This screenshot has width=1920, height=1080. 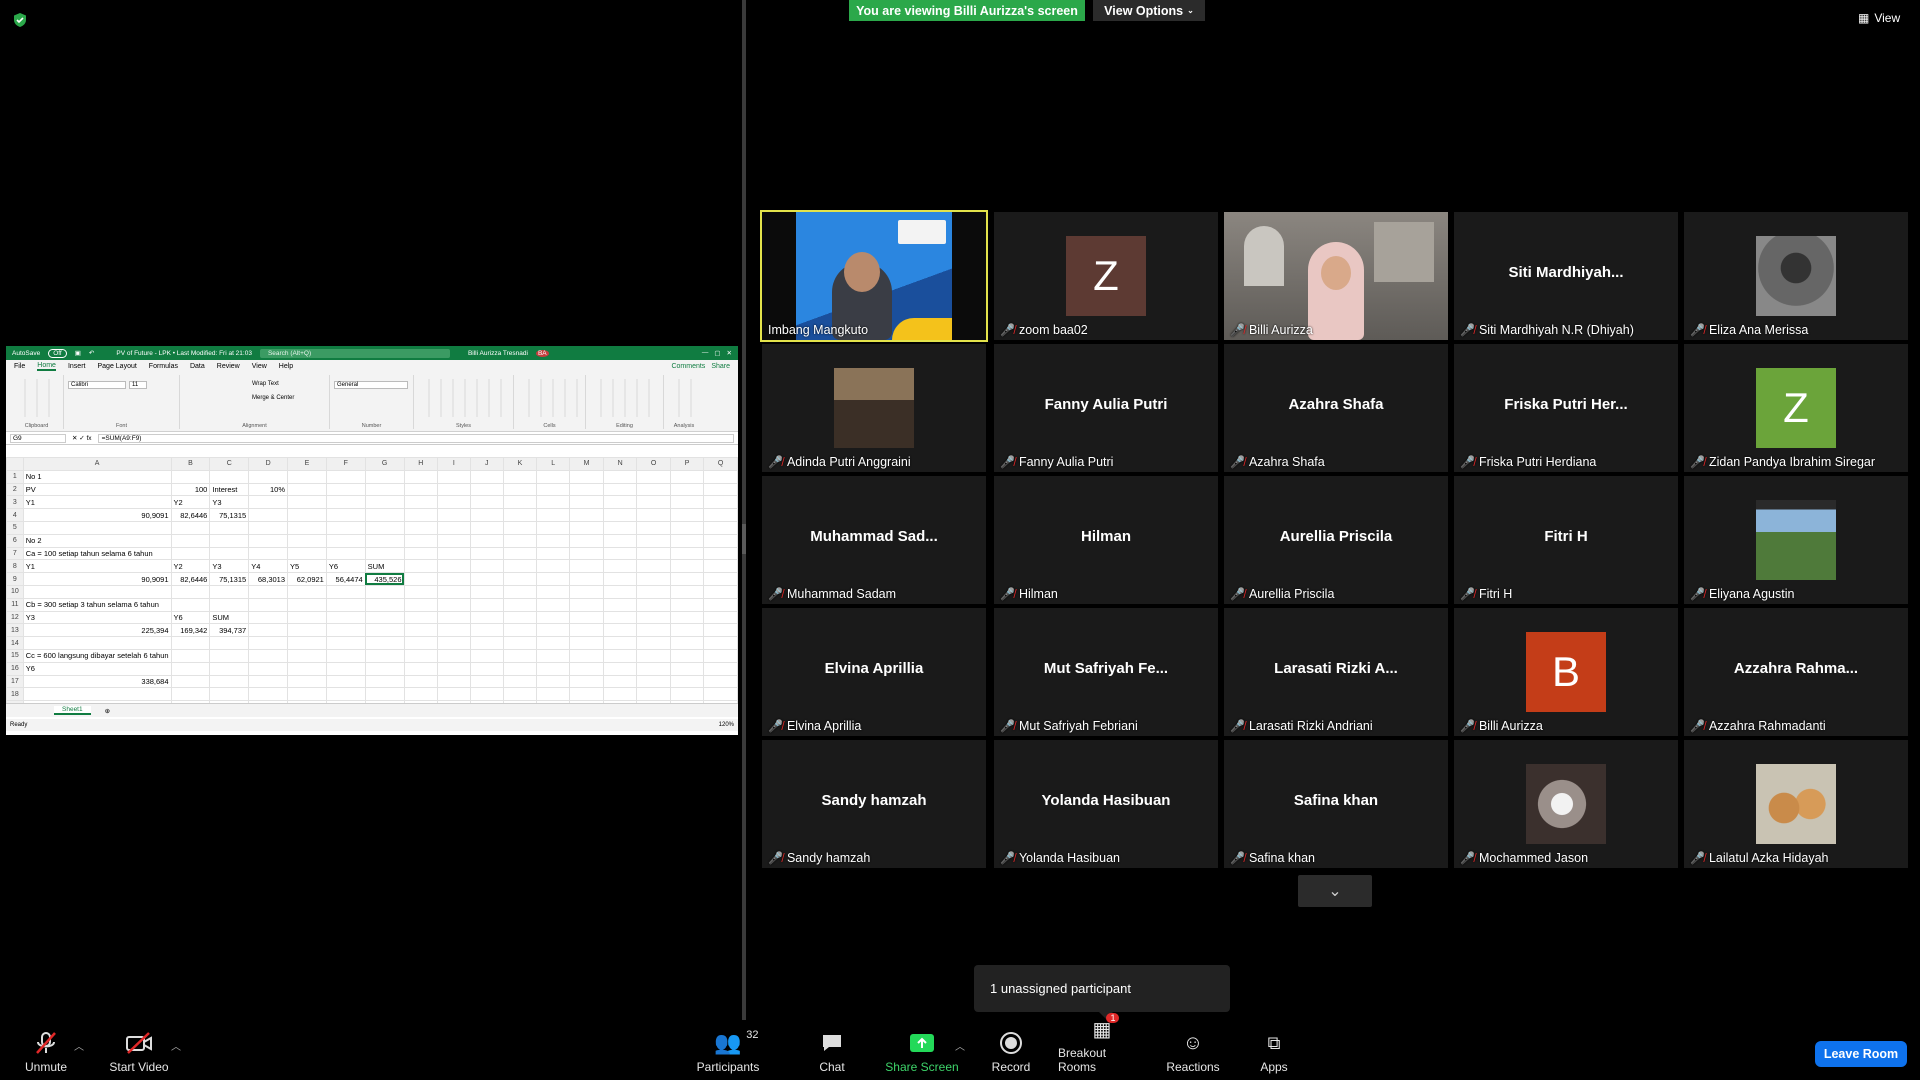 I want to click on cell: Y3, so click(x=229, y=502).